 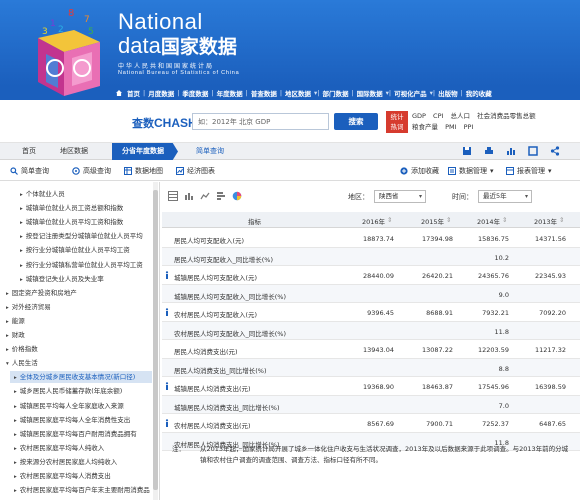 I want to click on nav-item-monthly: 月度数据, so click(x=161, y=93).